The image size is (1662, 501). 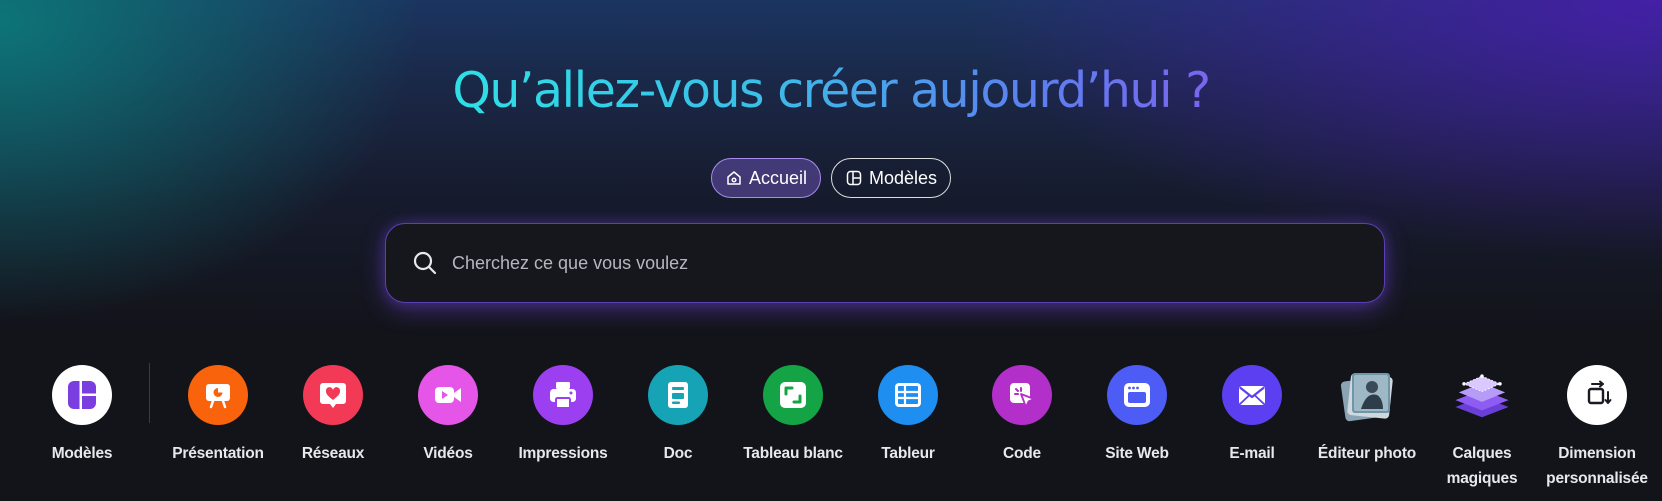 I want to click on category-videos: Vidéos, so click(x=448, y=415).